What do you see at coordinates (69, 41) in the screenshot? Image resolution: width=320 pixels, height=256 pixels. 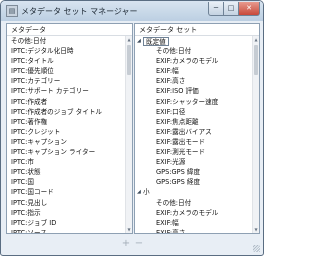 I see `metadata-list-item: その他:日付` at bounding box center [69, 41].